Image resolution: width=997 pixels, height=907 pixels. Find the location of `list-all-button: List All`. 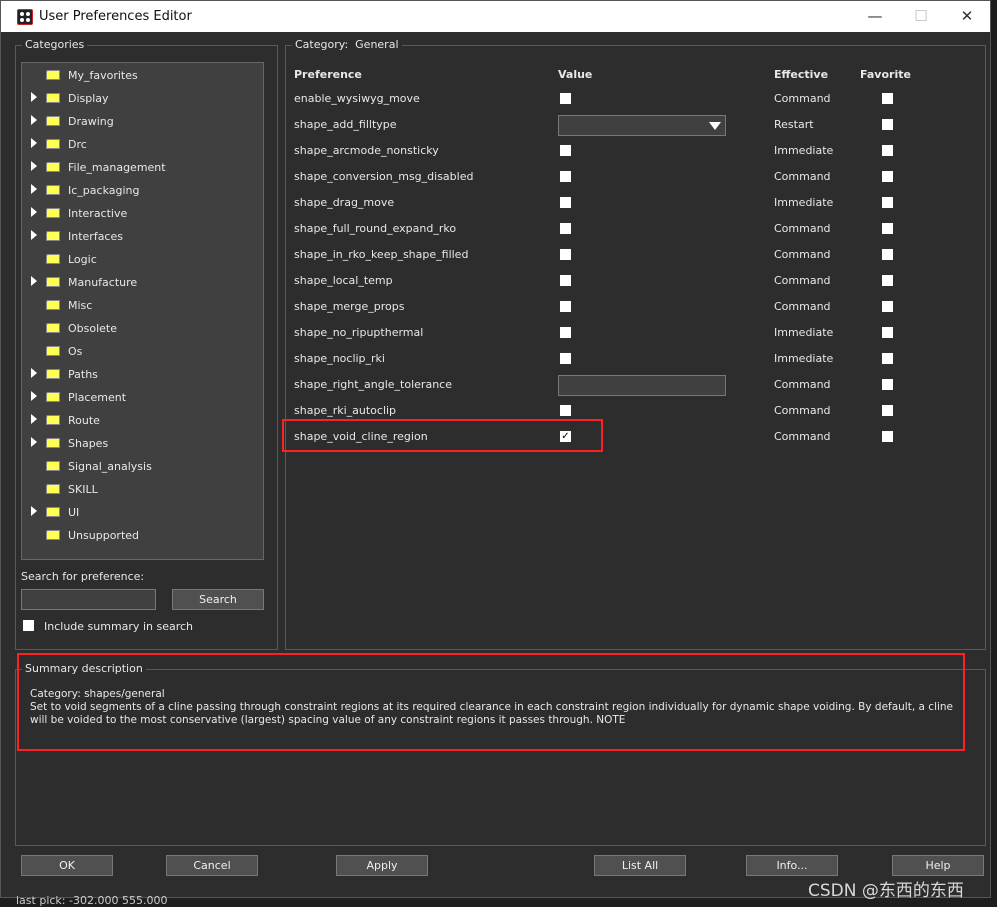

list-all-button: List All is located at coordinates (640, 865).